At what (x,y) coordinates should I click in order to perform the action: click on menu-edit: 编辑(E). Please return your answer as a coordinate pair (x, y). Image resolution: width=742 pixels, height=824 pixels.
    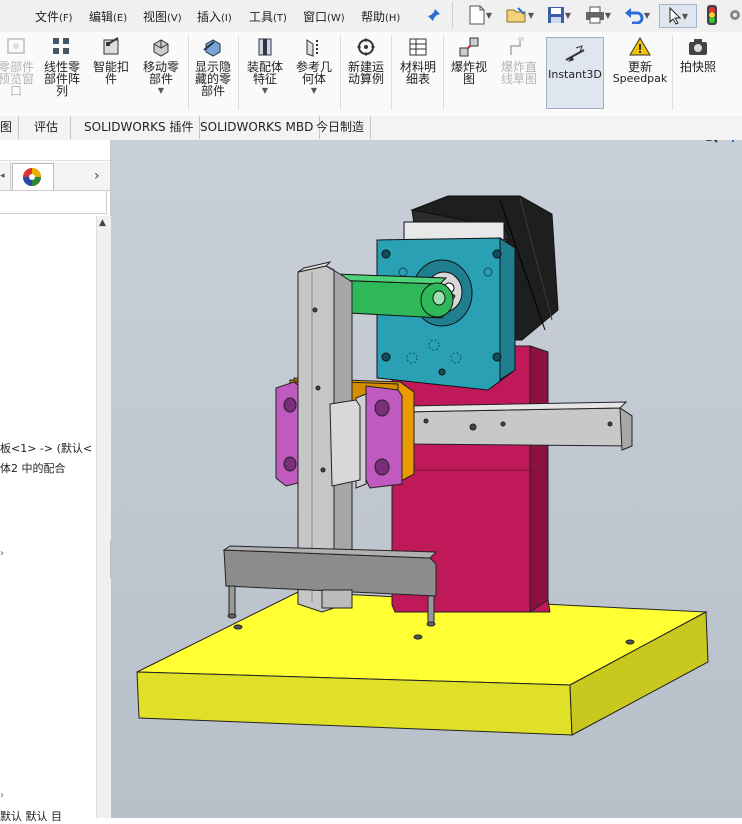
    Looking at the image, I should click on (108, 16).